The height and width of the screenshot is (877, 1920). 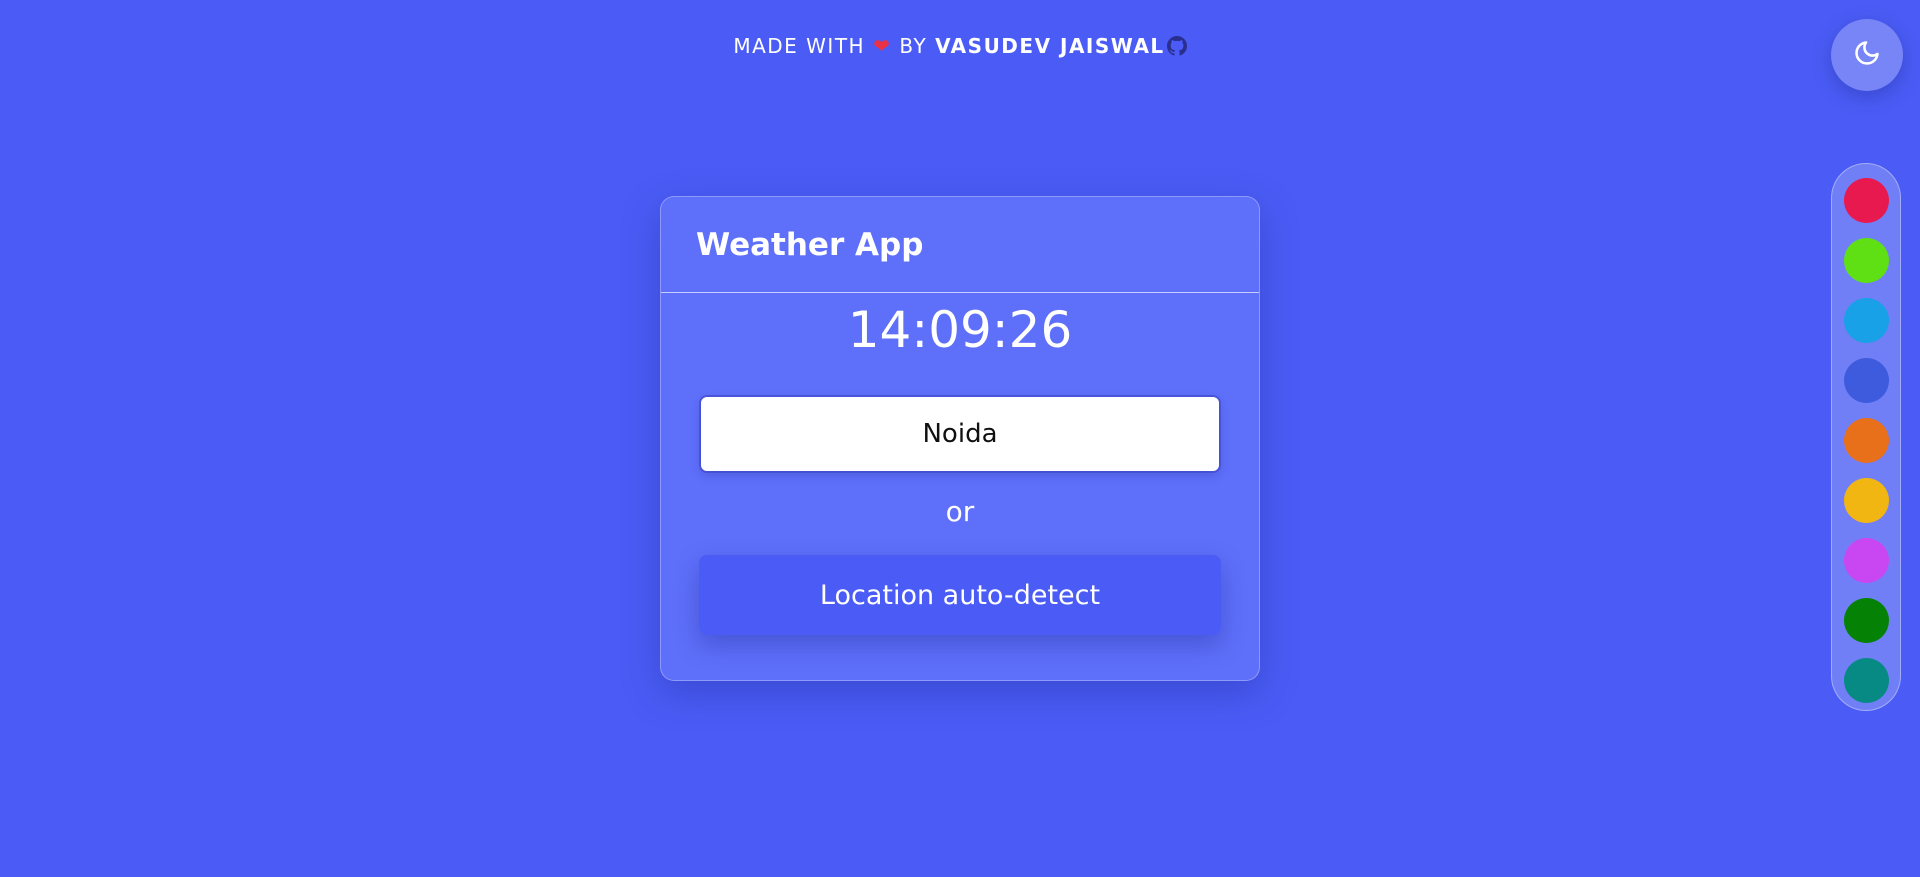 What do you see at coordinates (1176, 46) in the screenshot?
I see `github-icon` at bounding box center [1176, 46].